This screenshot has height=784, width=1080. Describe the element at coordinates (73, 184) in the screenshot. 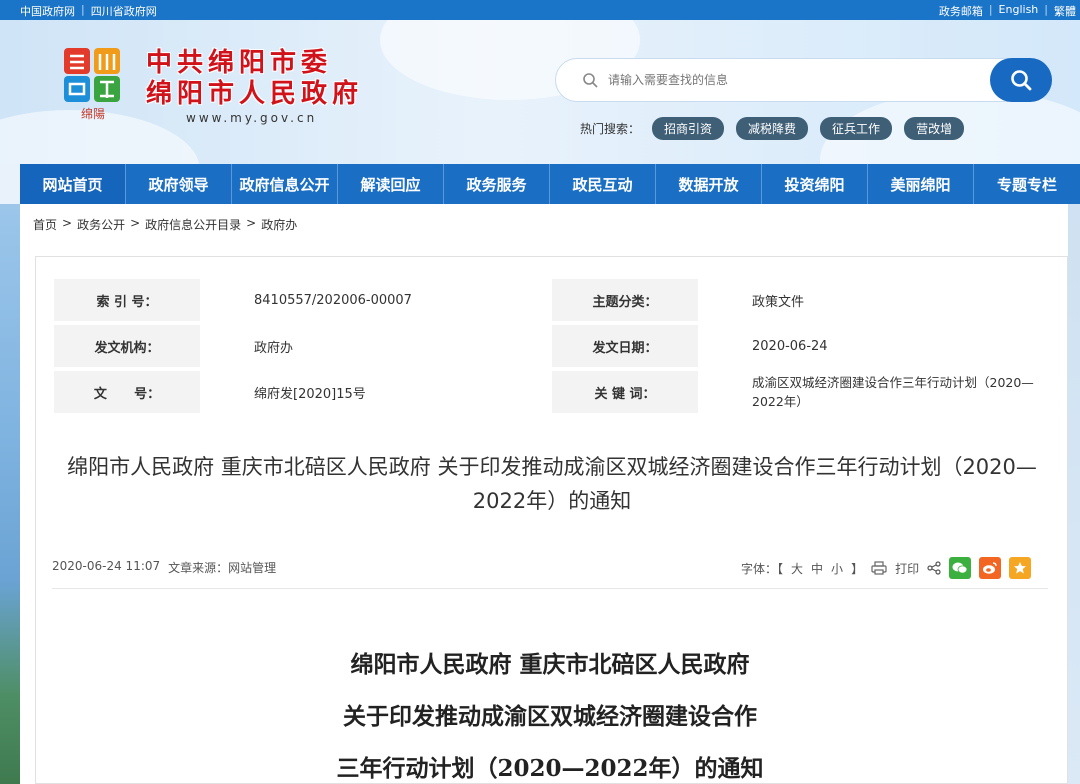

I see `nav-item-home: 网站首页` at that location.